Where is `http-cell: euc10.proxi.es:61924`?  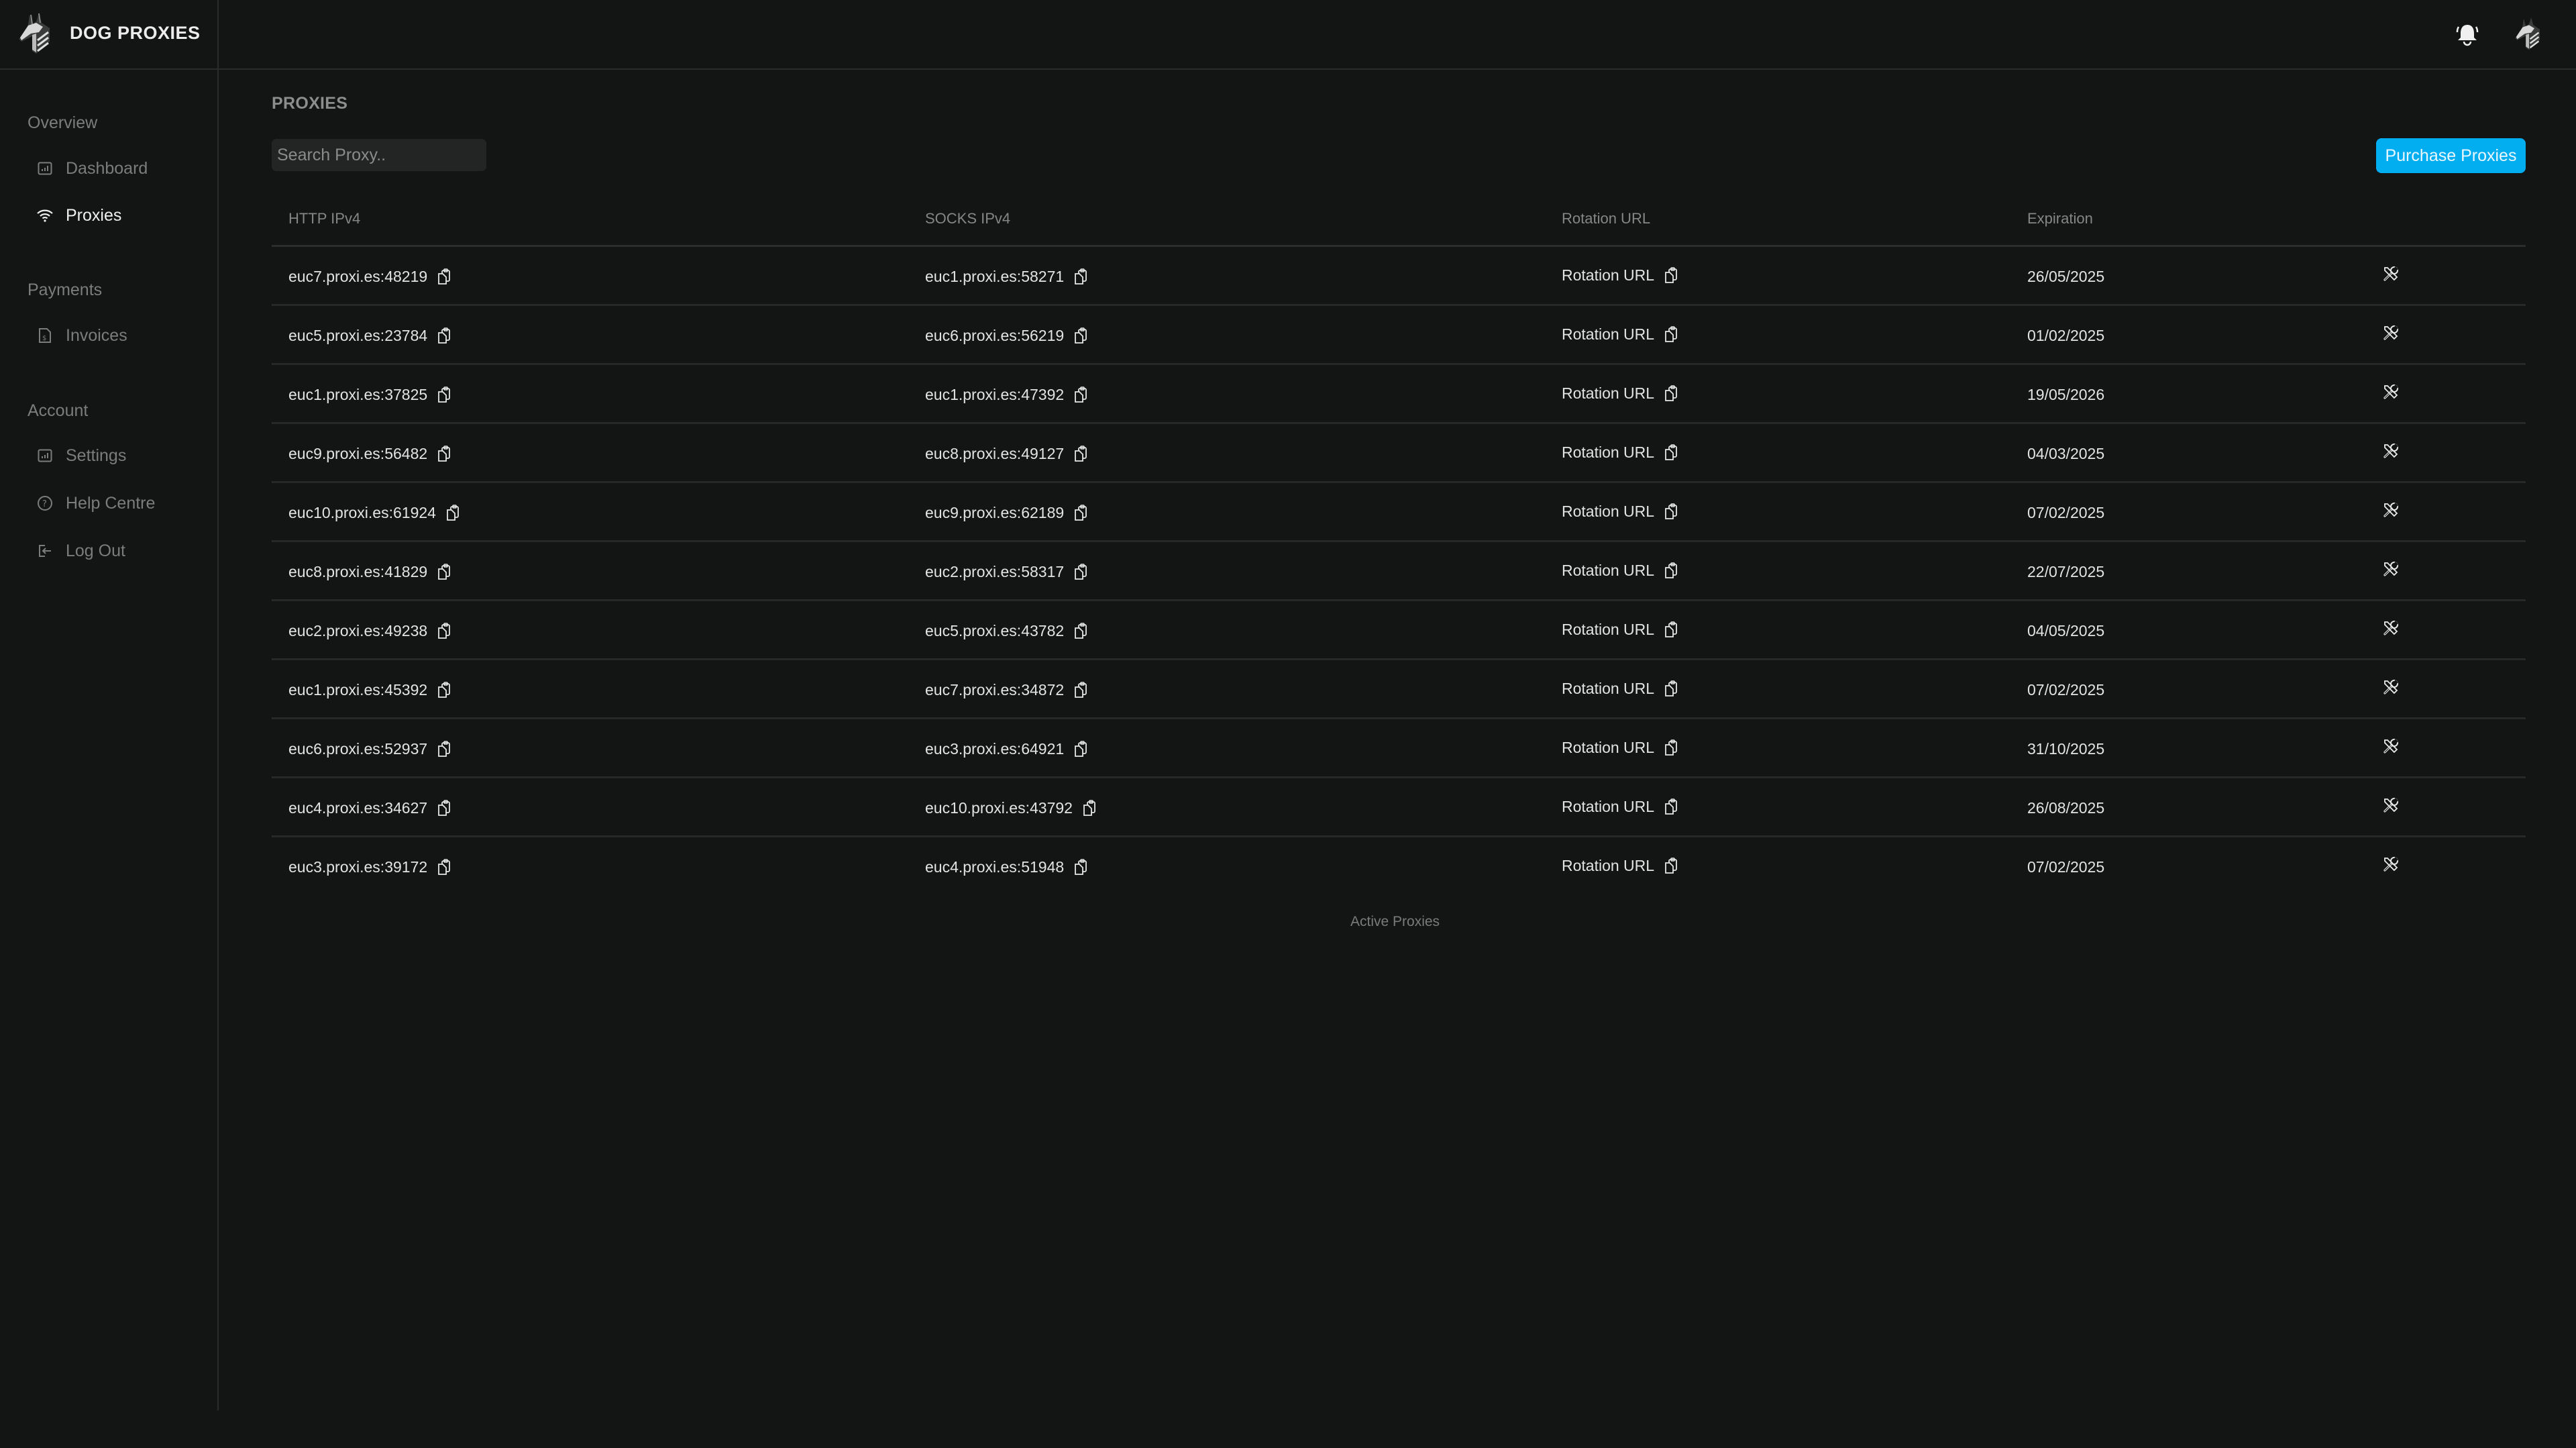
http-cell: euc10.proxi.es:61924 is located at coordinates (374, 512).